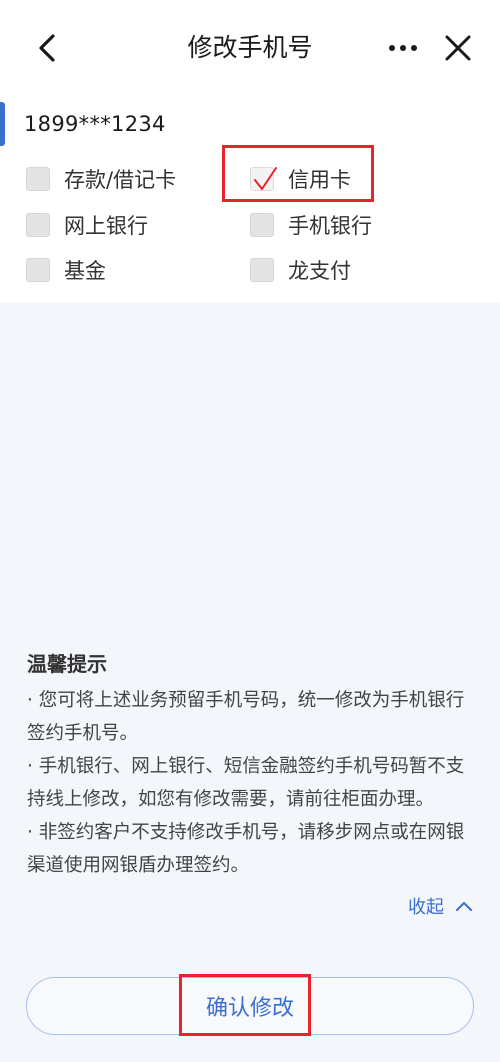  I want to click on header: 修改手机号, so click(250, 48).